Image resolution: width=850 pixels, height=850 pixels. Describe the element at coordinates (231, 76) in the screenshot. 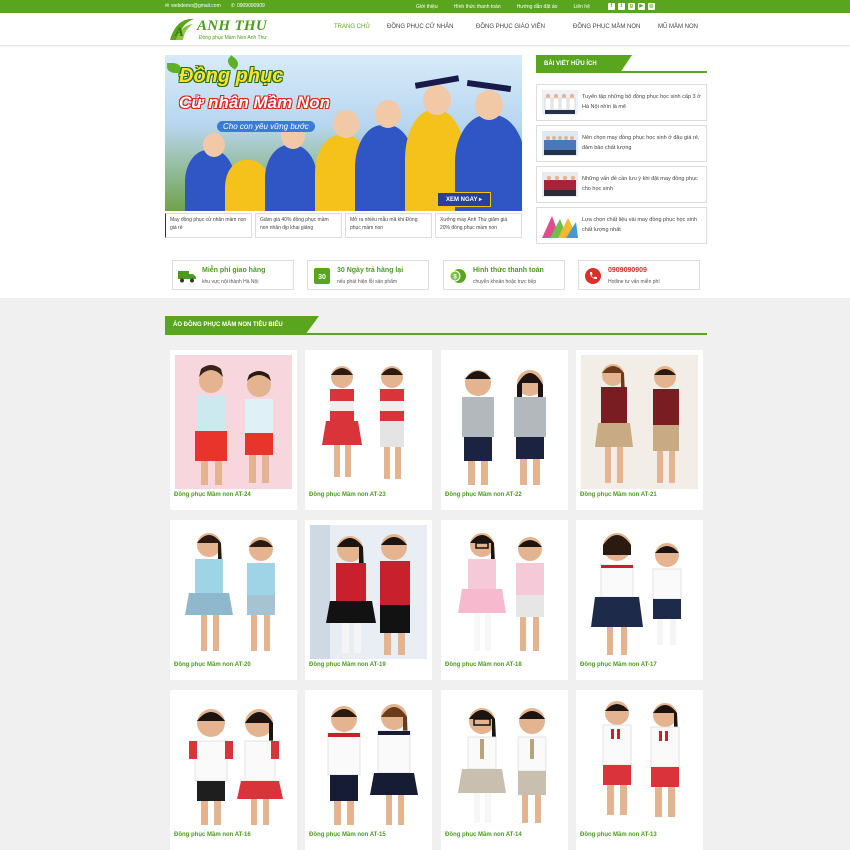

I see `banner-title-line1: Đồng phục` at that location.